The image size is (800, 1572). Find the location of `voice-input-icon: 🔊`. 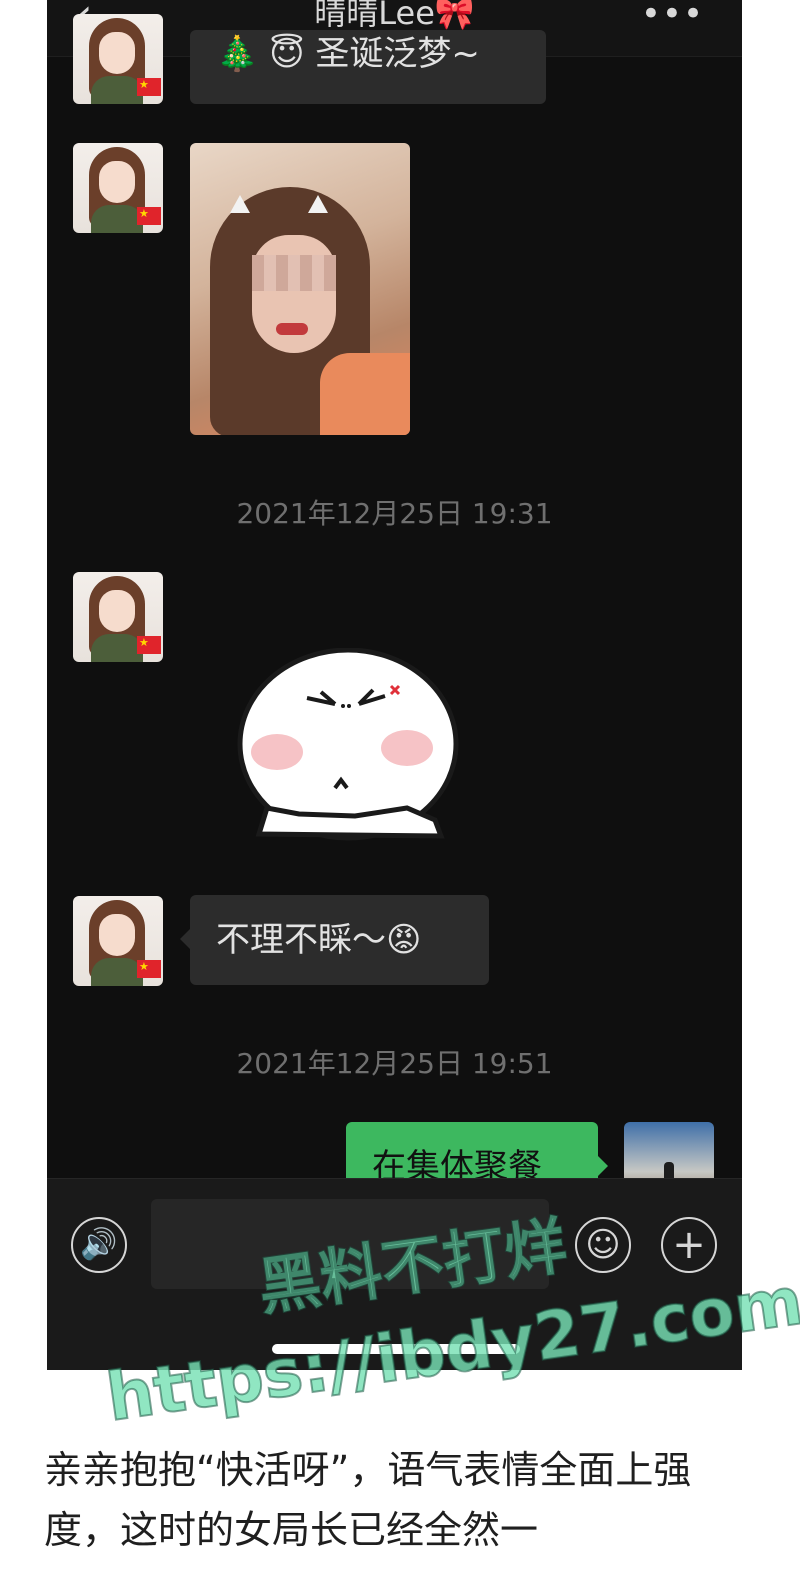

voice-input-icon: 🔊 is located at coordinates (99, 1245).